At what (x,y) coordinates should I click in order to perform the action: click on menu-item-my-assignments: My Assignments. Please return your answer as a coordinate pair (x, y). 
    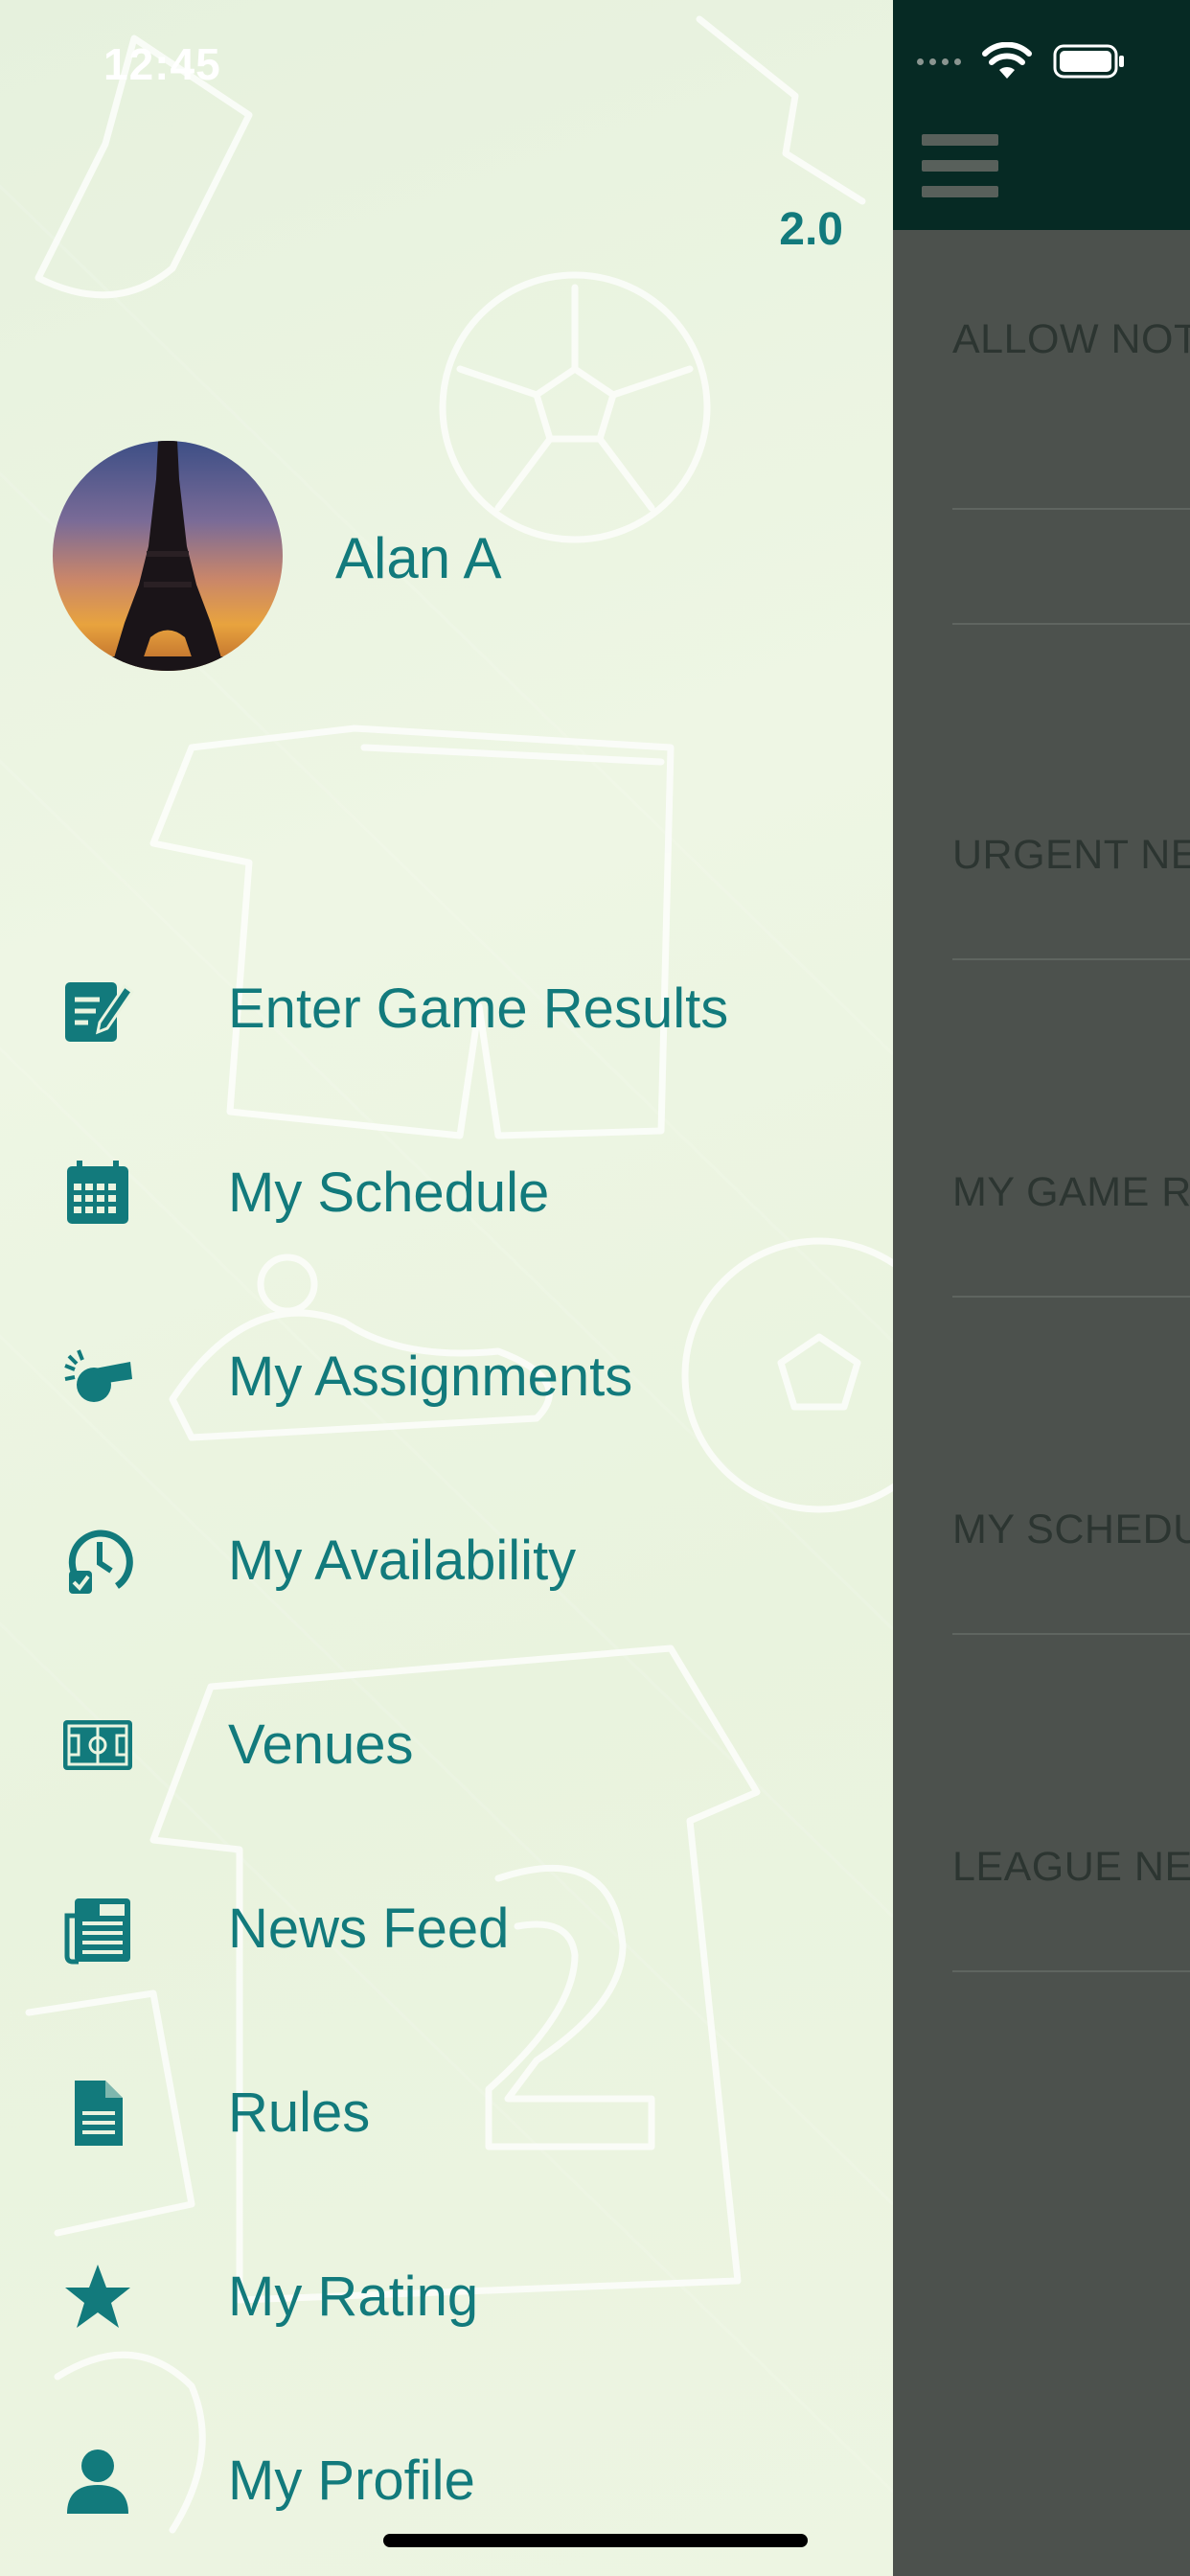
    Looking at the image, I should click on (447, 1374).